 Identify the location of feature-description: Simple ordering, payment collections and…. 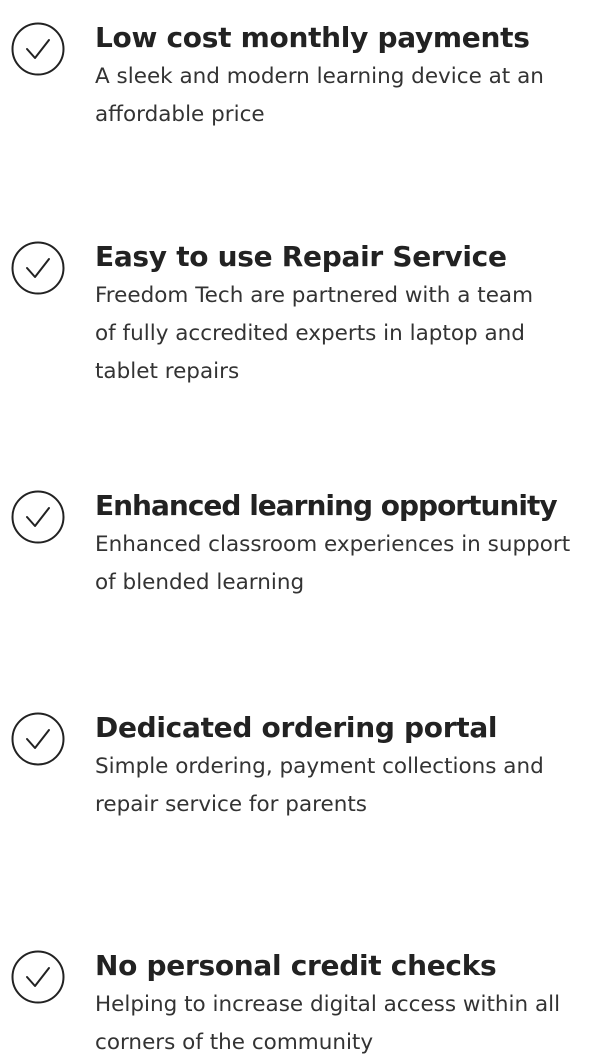
(319, 785).